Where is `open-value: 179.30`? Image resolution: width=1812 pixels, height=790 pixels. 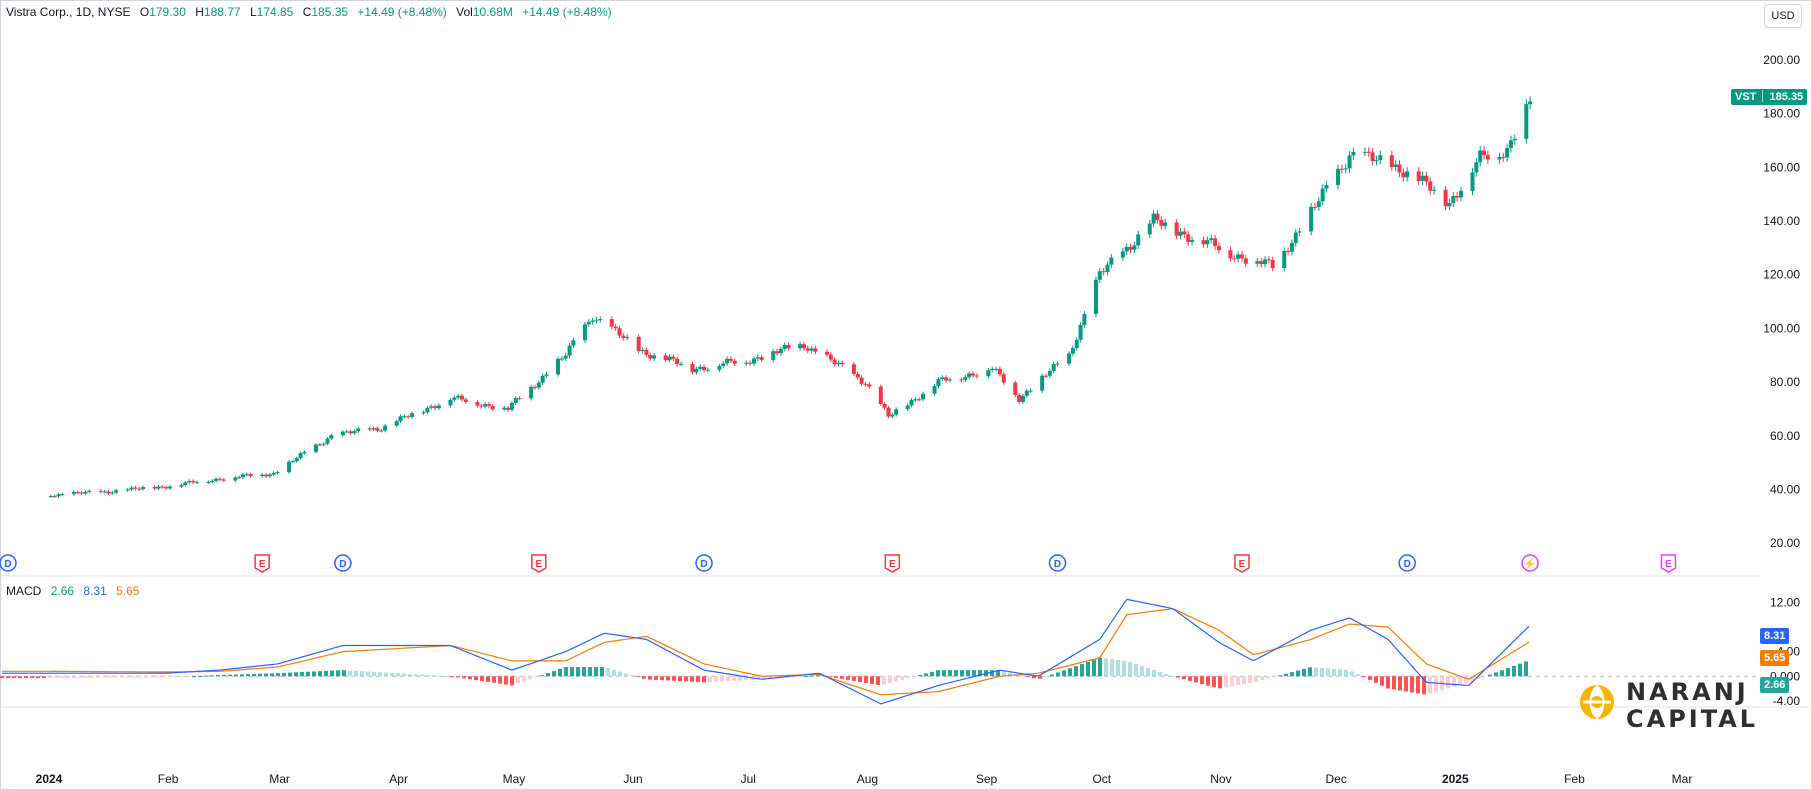
open-value: 179.30 is located at coordinates (167, 12).